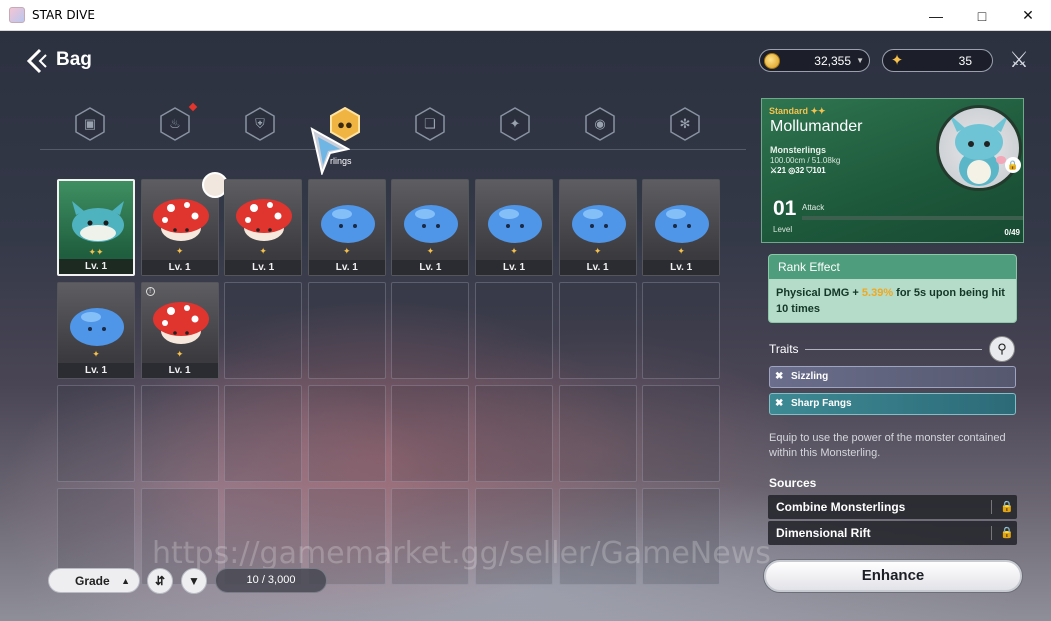 Image resolution: width=1051 pixels, height=621 pixels. I want to click on category-tabs: ▣ ♨ ⛨ ●● ❏ ✦ ◉ ✻, so click(393, 126).